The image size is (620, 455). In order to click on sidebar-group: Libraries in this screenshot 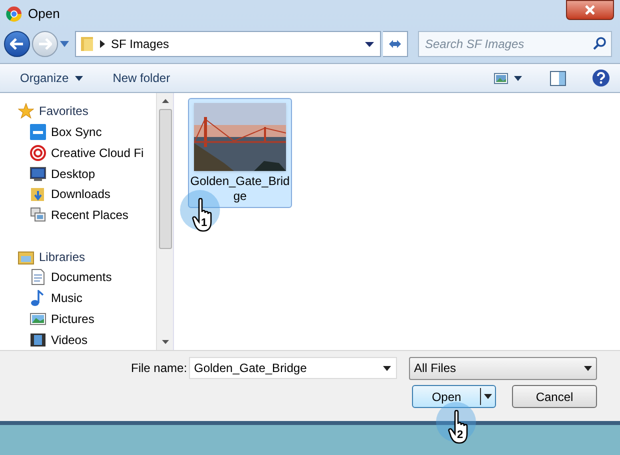, I will do `click(52, 257)`.